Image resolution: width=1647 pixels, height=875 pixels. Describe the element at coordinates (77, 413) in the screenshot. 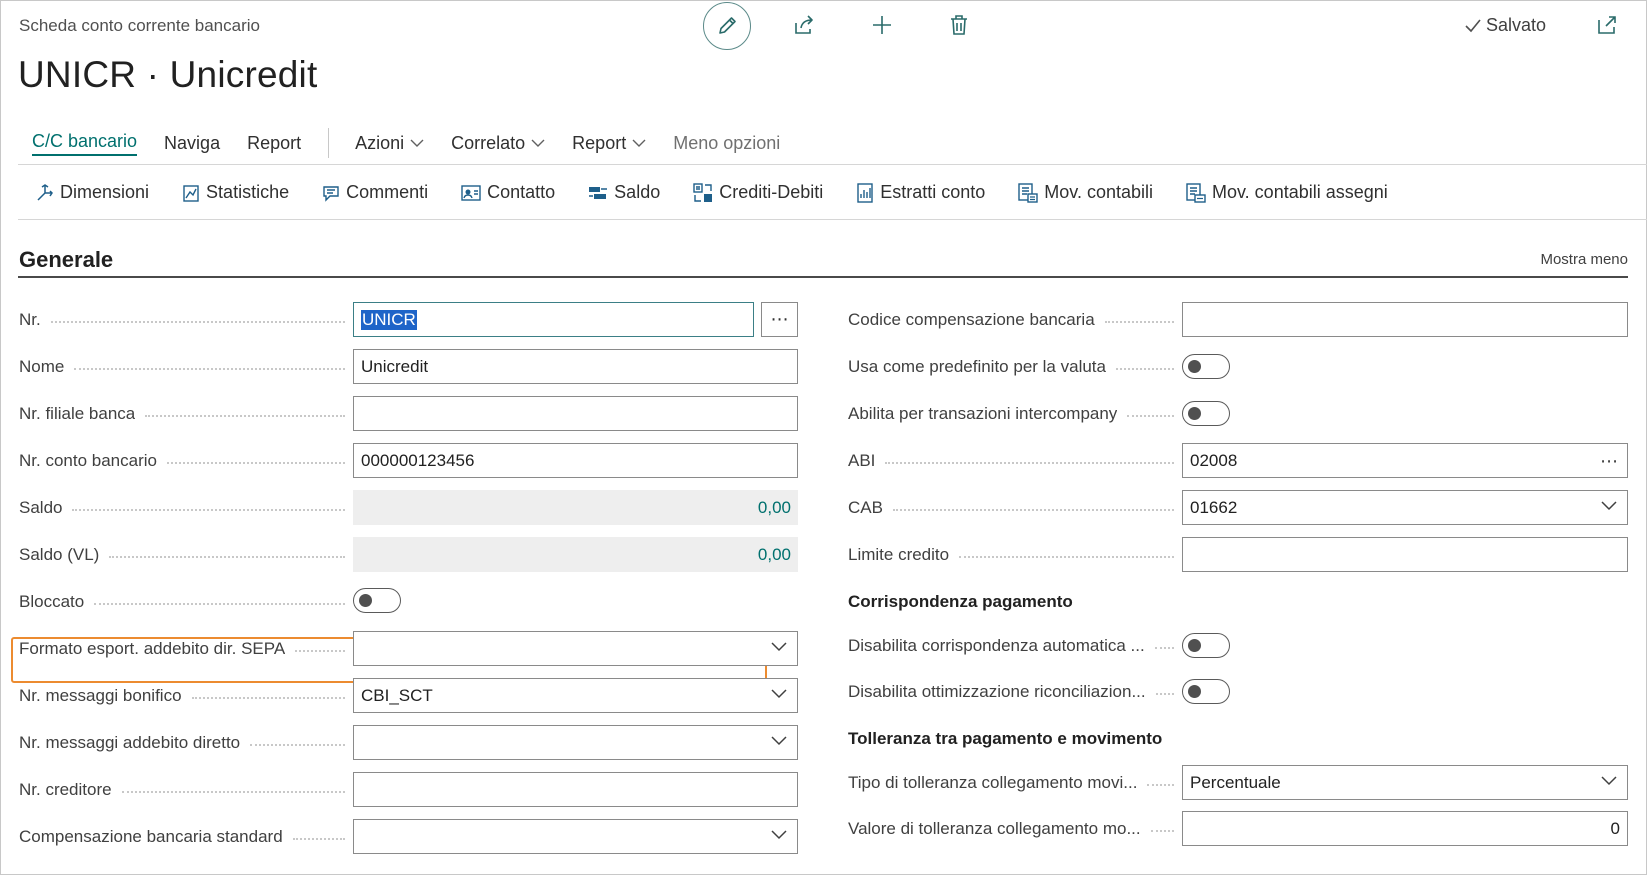

I see `field-filiale-label: Nr. filiale banca` at that location.